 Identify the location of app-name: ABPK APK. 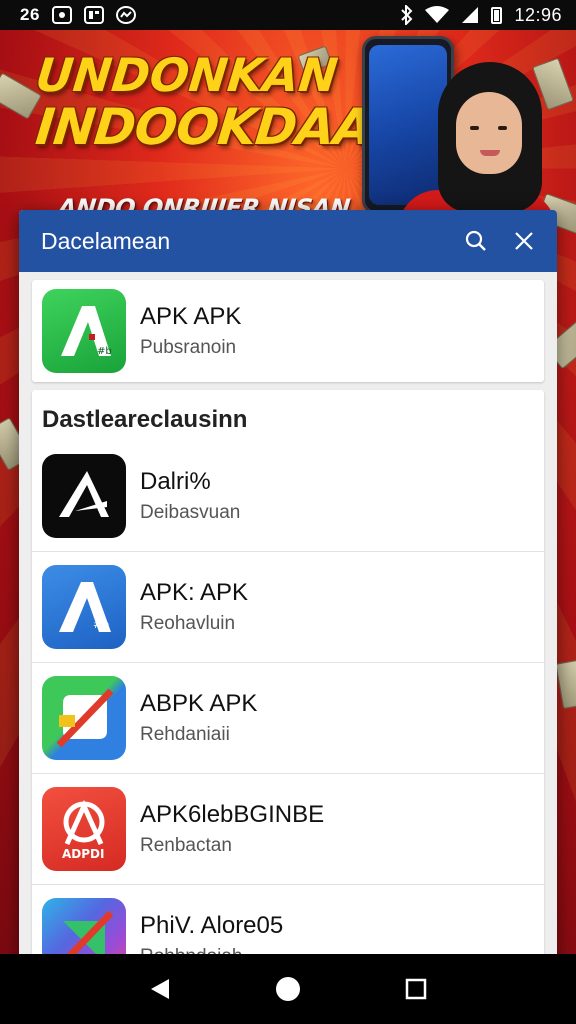
(199, 703).